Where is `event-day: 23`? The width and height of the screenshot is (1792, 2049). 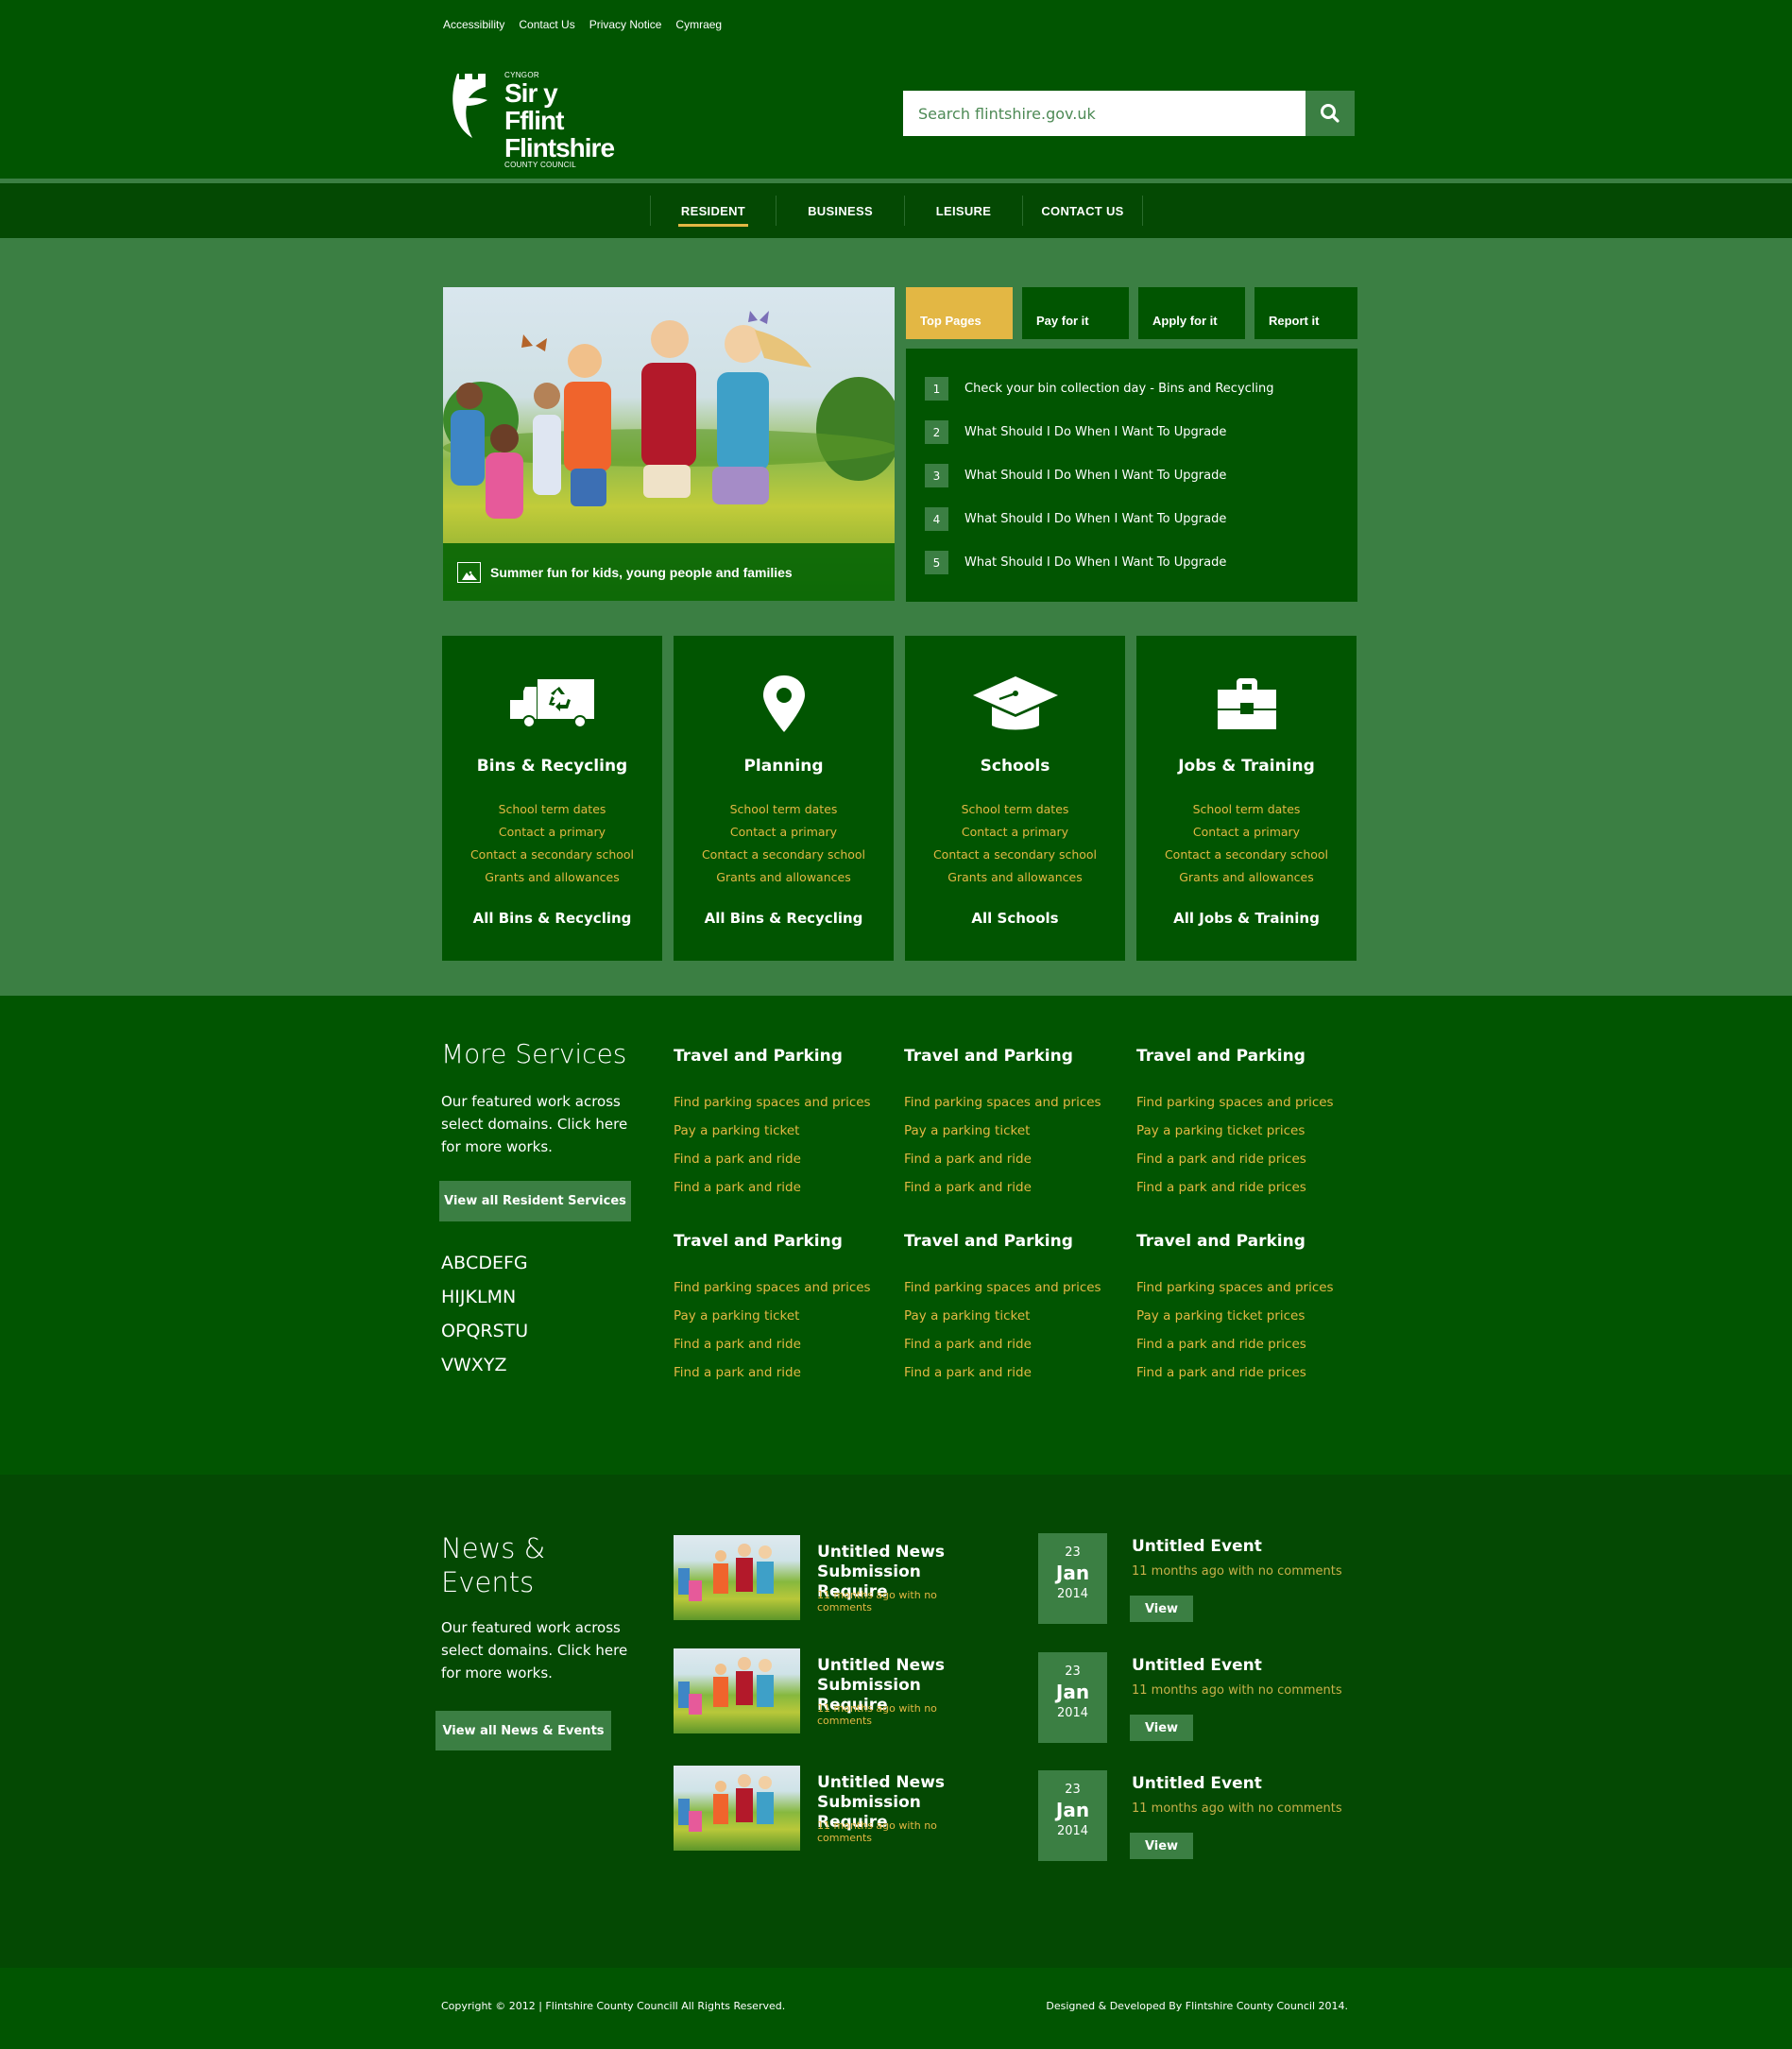
event-day: 23 is located at coordinates (1073, 1790).